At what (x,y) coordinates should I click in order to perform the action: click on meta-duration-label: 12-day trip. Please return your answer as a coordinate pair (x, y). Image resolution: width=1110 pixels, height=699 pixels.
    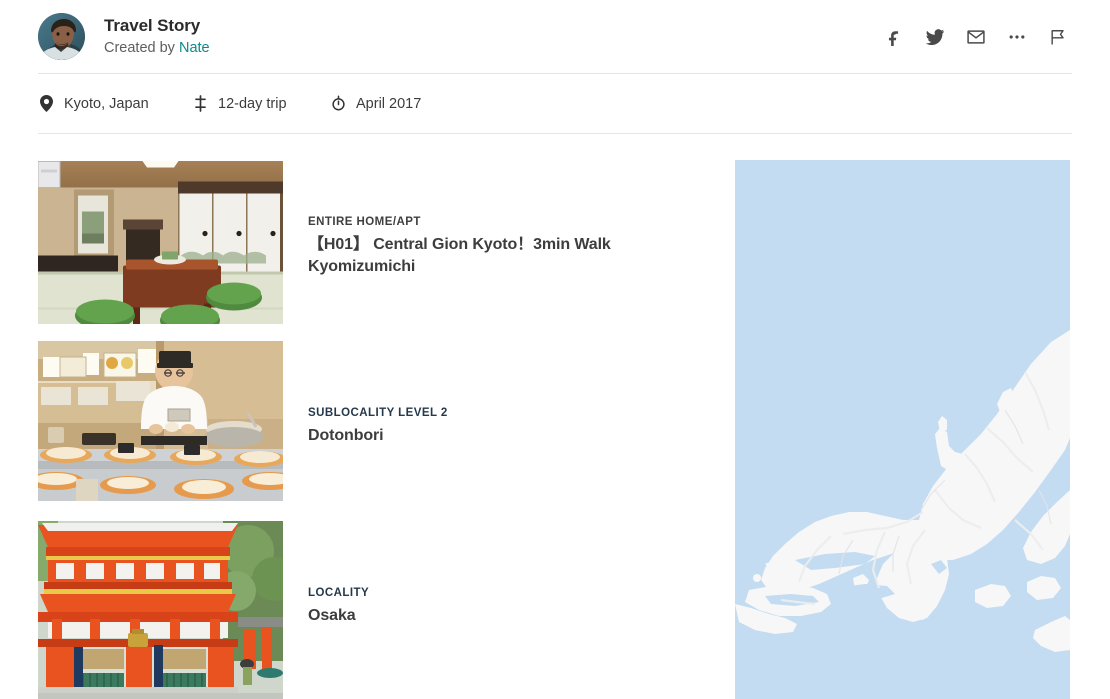
    Looking at the image, I should click on (252, 103).